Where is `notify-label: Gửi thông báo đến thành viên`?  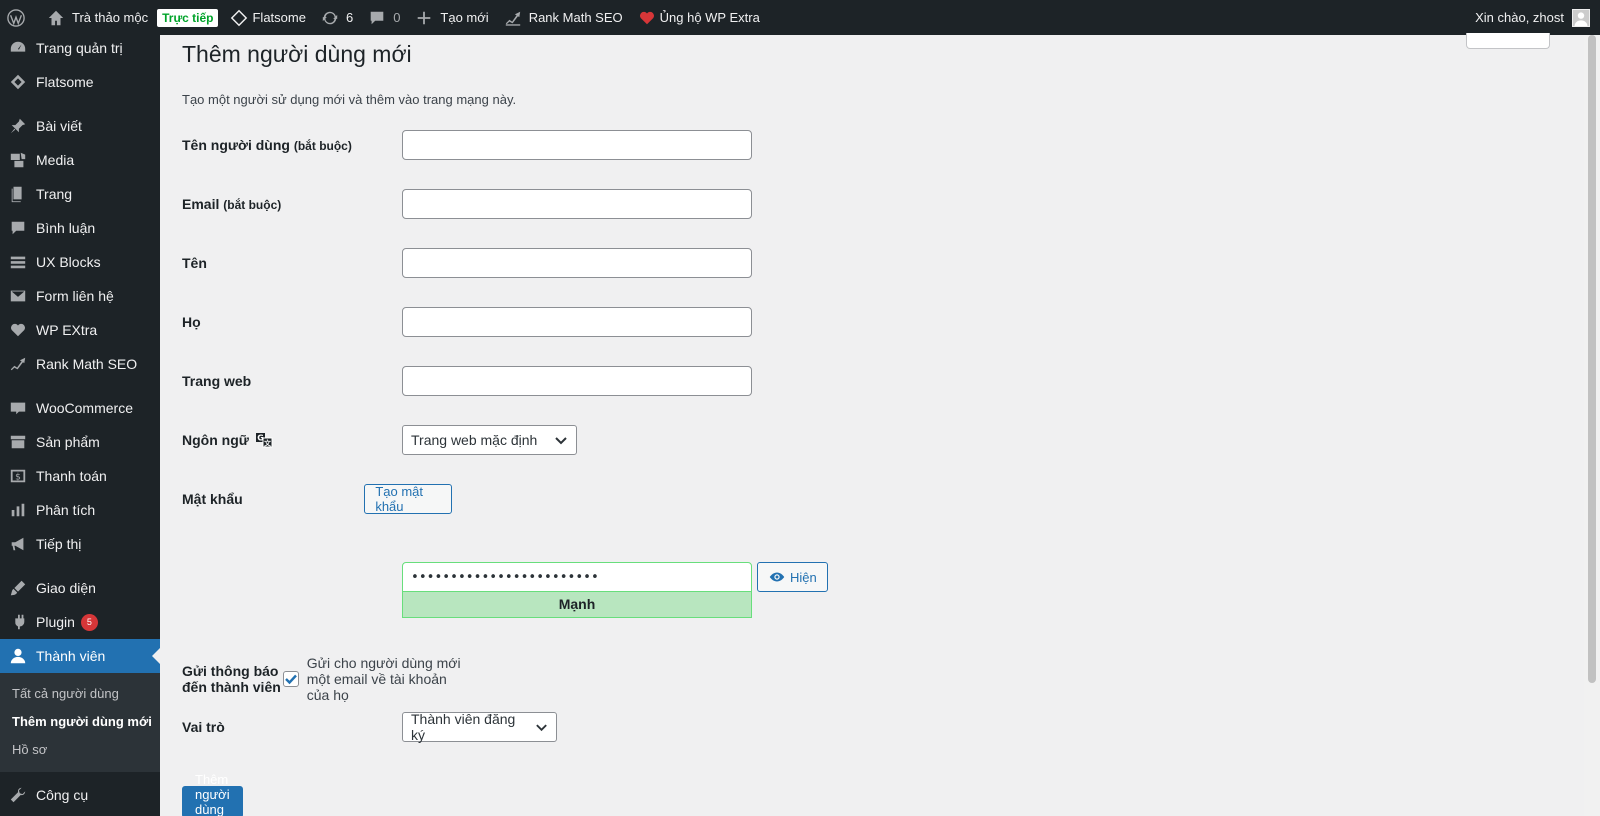 notify-label: Gửi thông báo đến thành viên is located at coordinates (231, 679).